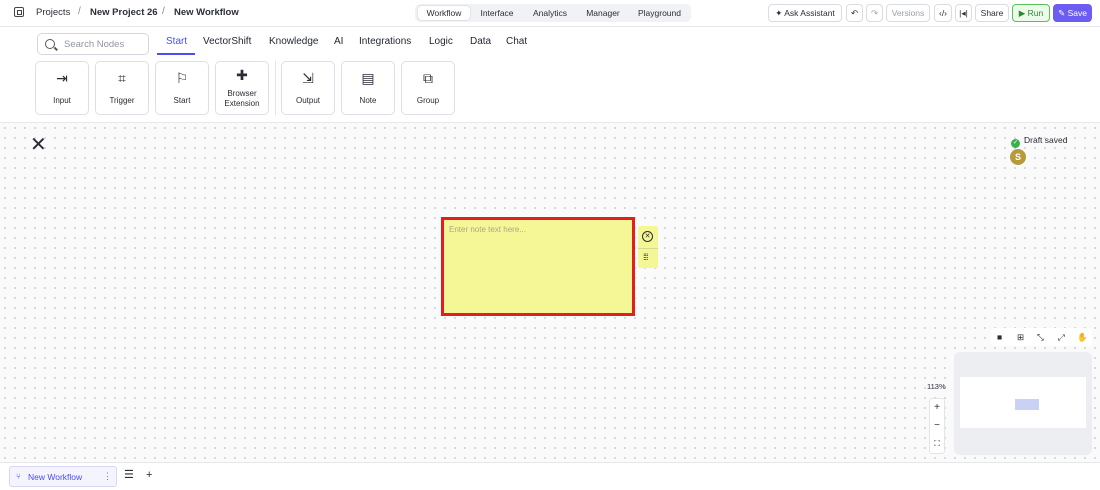  Describe the element at coordinates (1062, 13) in the screenshot. I see `save-icon: ✎` at that location.